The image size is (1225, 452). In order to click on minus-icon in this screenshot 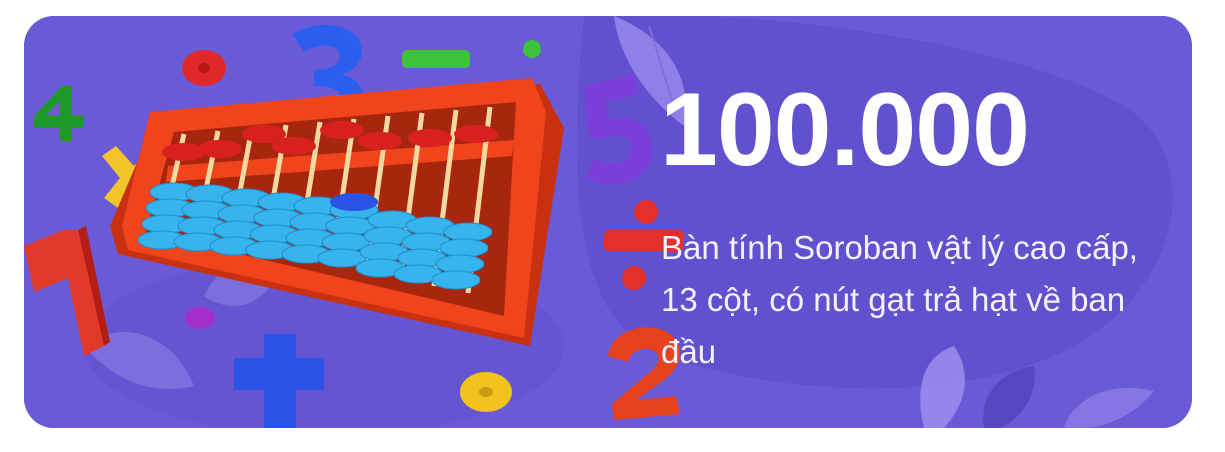, I will do `click(436, 59)`.